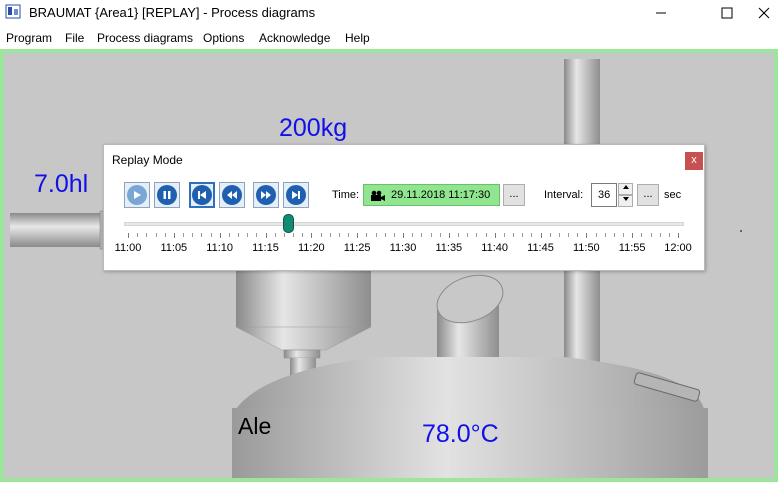 The height and width of the screenshot is (482, 778). I want to click on minimize-icon, so click(661, 13).